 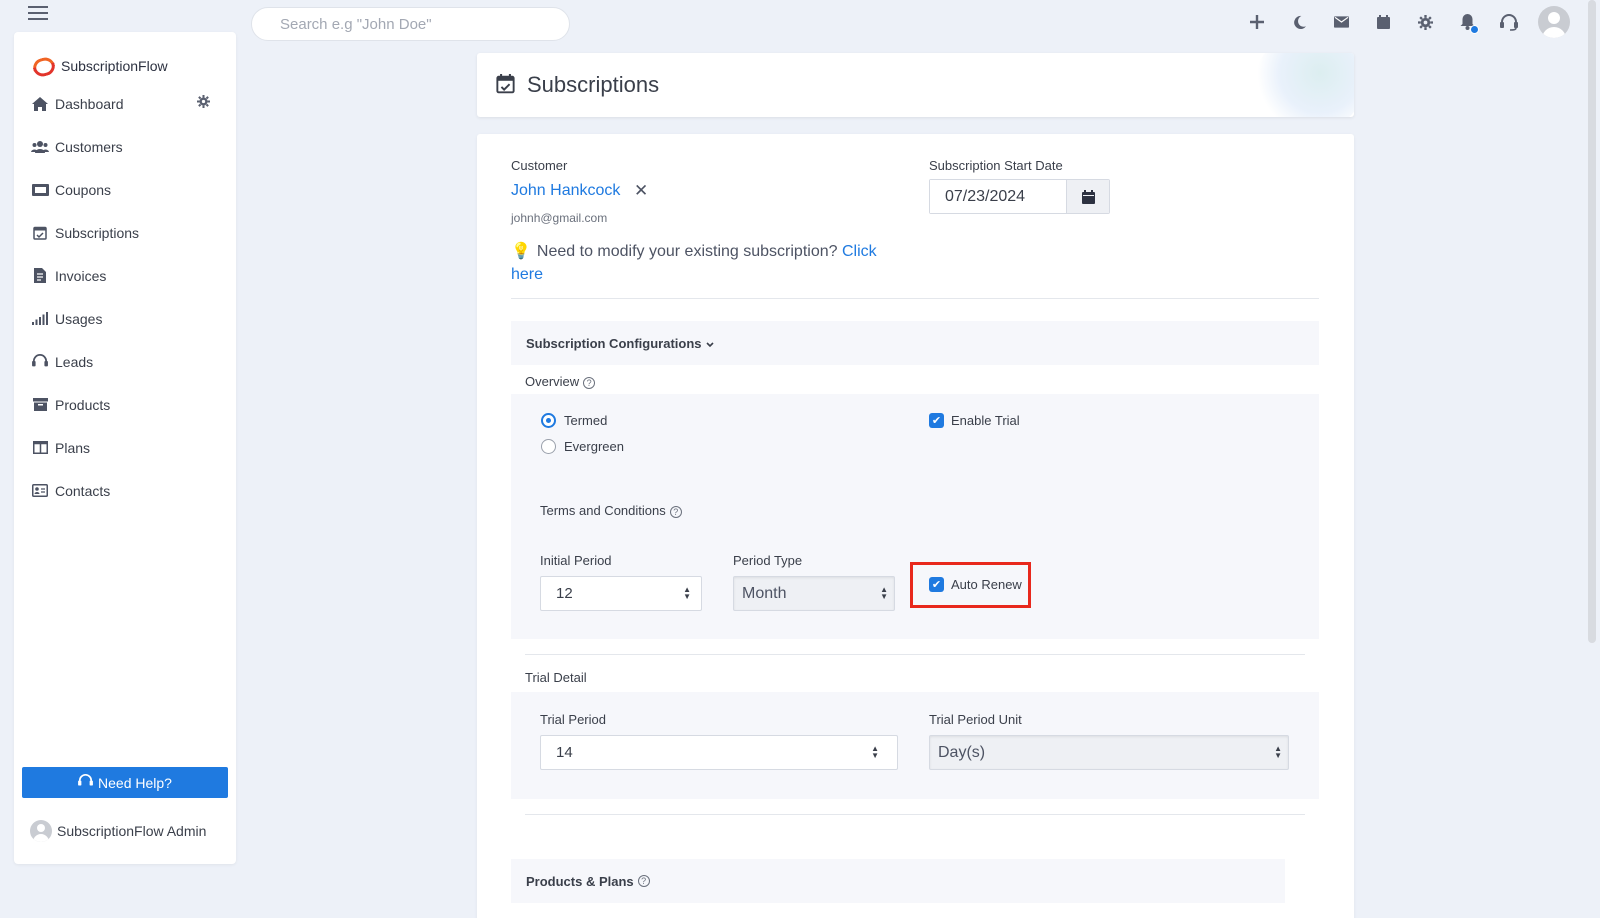 I want to click on sidebar-item-invoices: Invoices, so click(x=125, y=275).